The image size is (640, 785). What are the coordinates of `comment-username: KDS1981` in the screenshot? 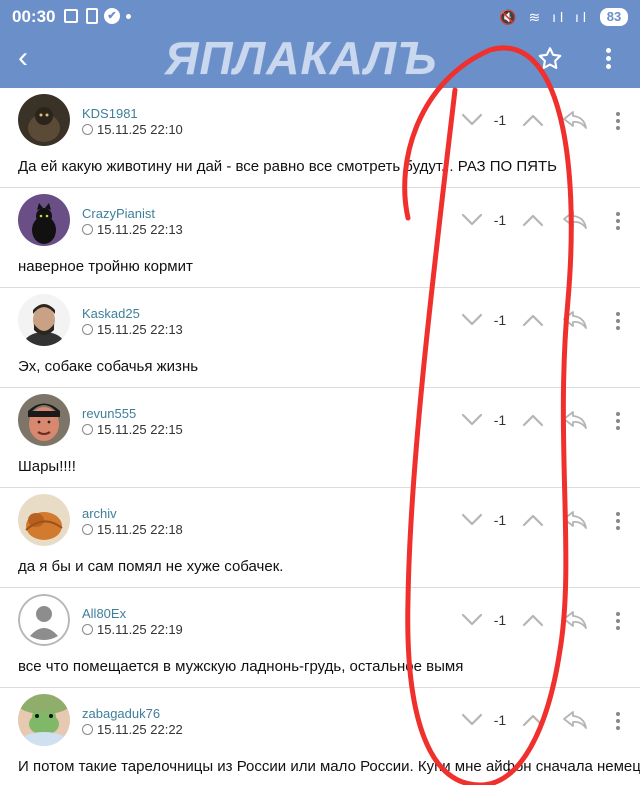 It's located at (110, 113).